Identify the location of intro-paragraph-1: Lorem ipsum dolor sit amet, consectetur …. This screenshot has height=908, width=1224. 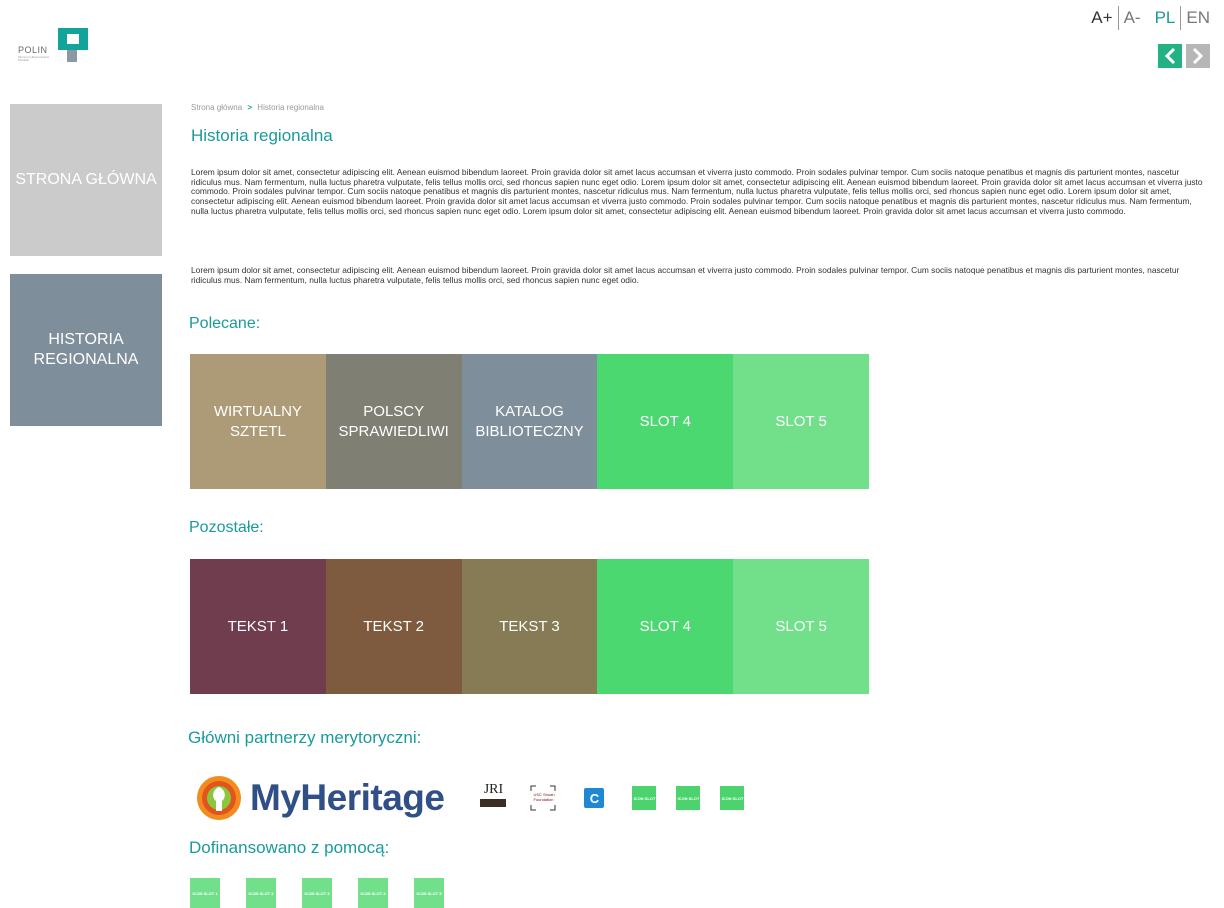
(697, 191).